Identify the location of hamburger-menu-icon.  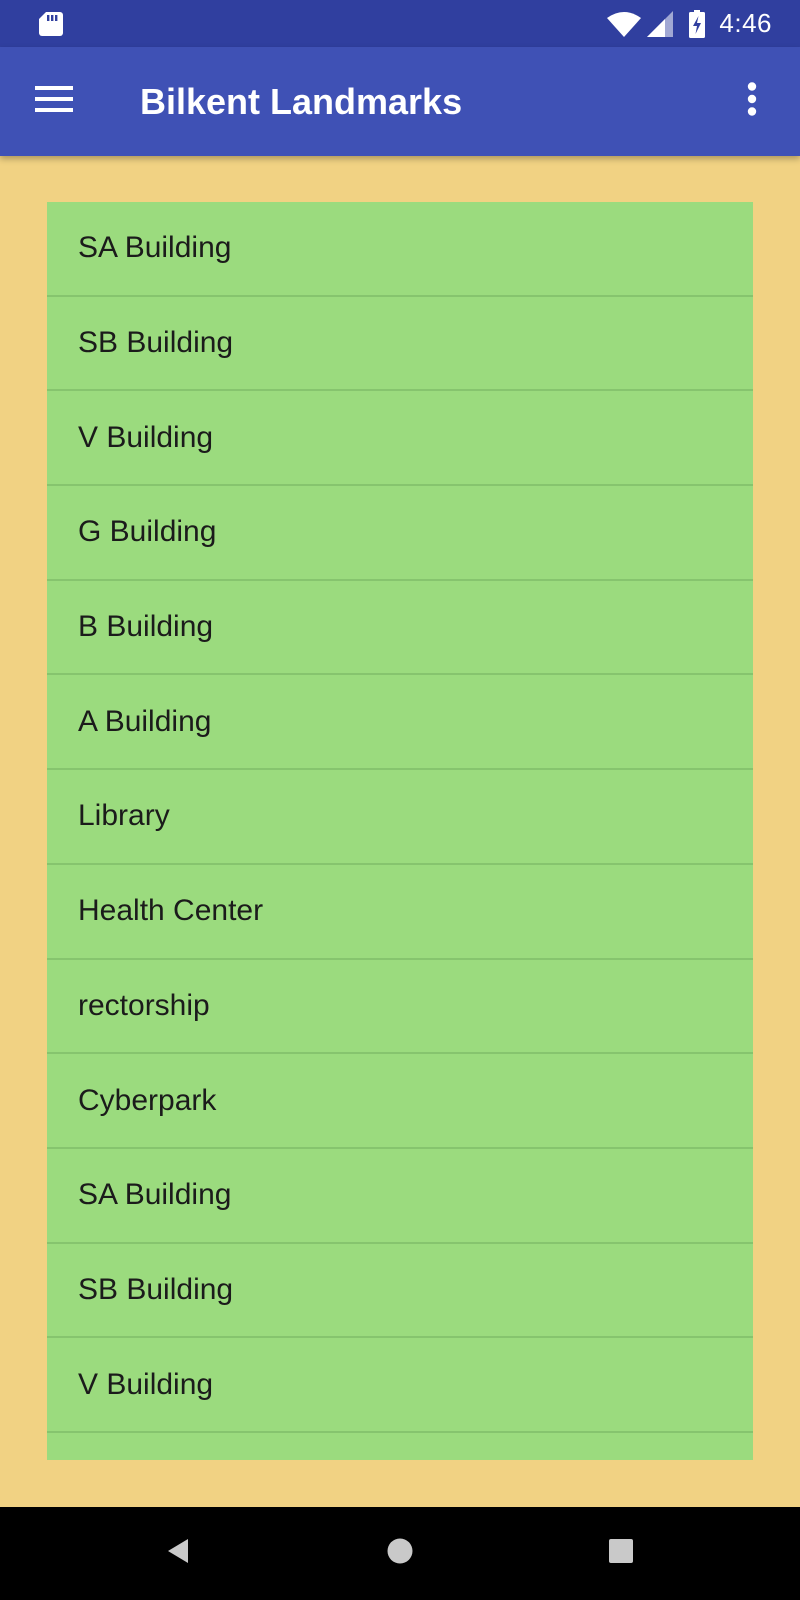
(54, 101).